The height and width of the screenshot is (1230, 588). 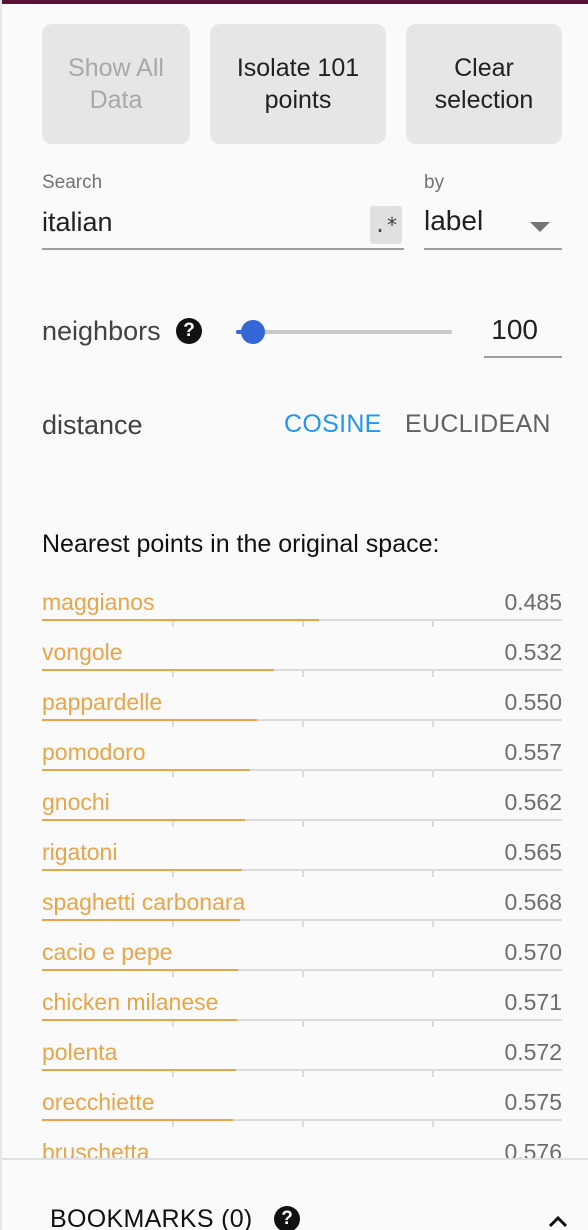 I want to click on chevron-up-icon, so click(x=558, y=1220).